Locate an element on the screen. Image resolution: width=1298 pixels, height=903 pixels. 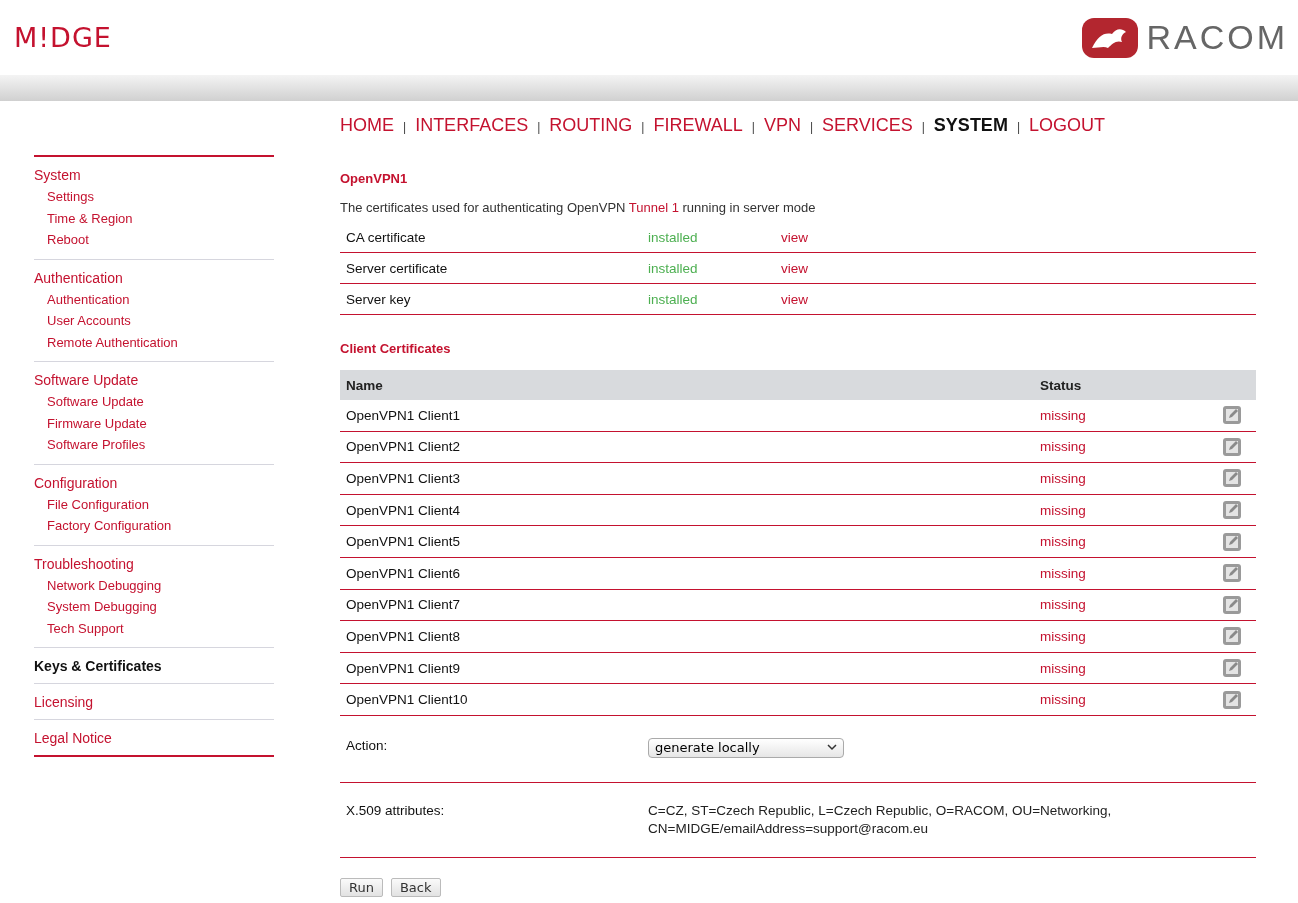
field-label: Action: is located at coordinates (367, 745).